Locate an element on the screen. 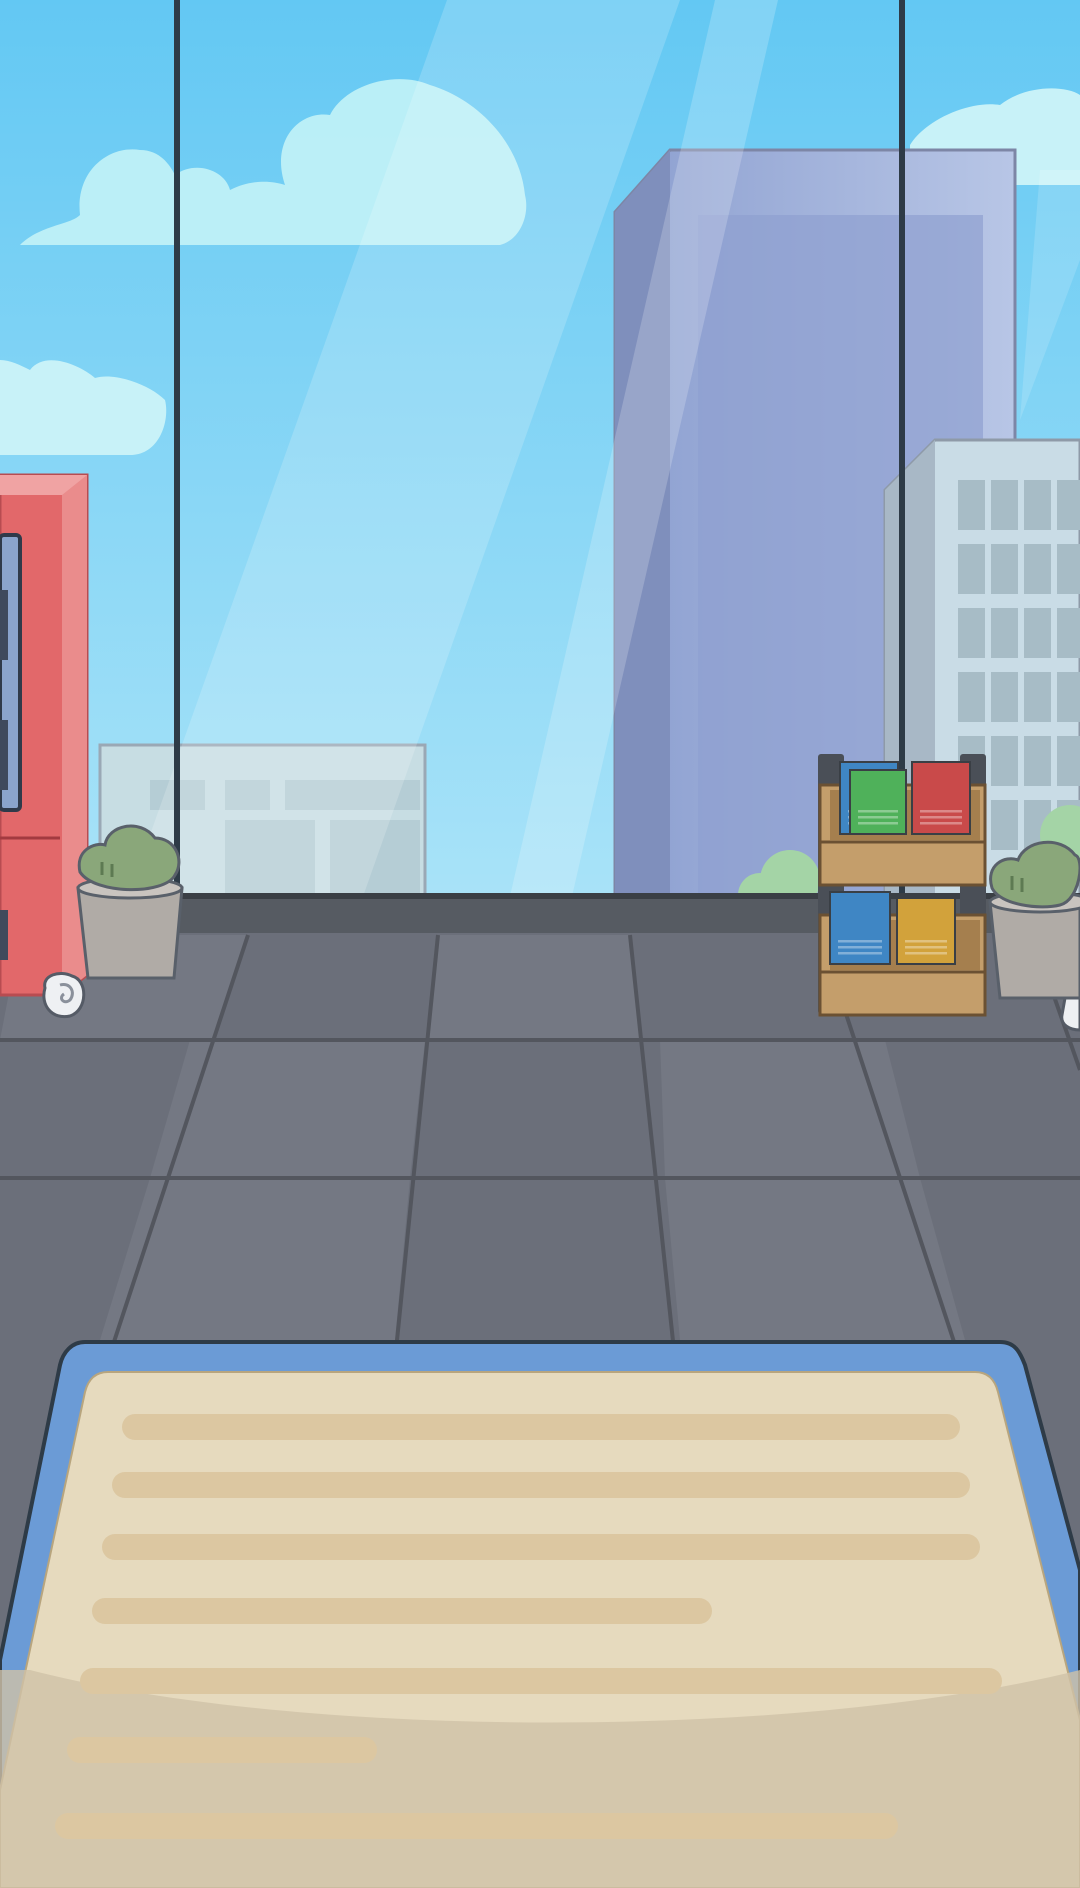  potted-plant-right is located at coordinates (1034, 920).